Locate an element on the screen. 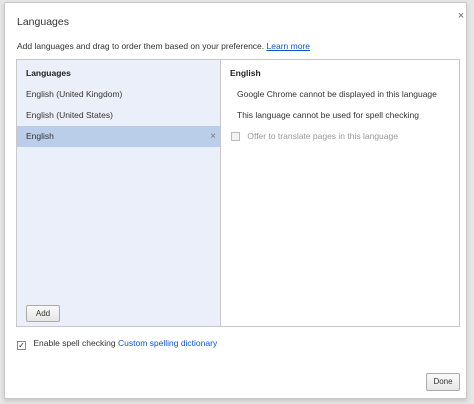 The image size is (474, 404). language-item-label: English is located at coordinates (40, 136).